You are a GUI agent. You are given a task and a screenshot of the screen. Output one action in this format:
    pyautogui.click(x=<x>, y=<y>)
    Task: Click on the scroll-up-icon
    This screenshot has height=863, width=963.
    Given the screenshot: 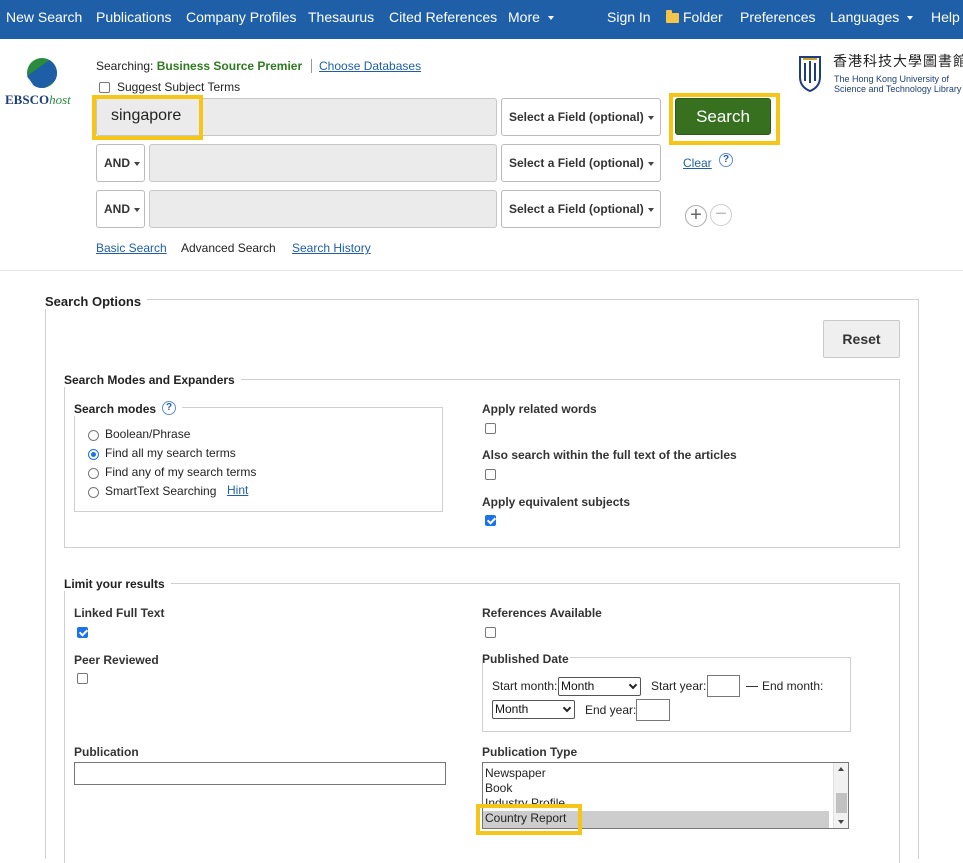 What is the action you would take?
    pyautogui.click(x=841, y=769)
    